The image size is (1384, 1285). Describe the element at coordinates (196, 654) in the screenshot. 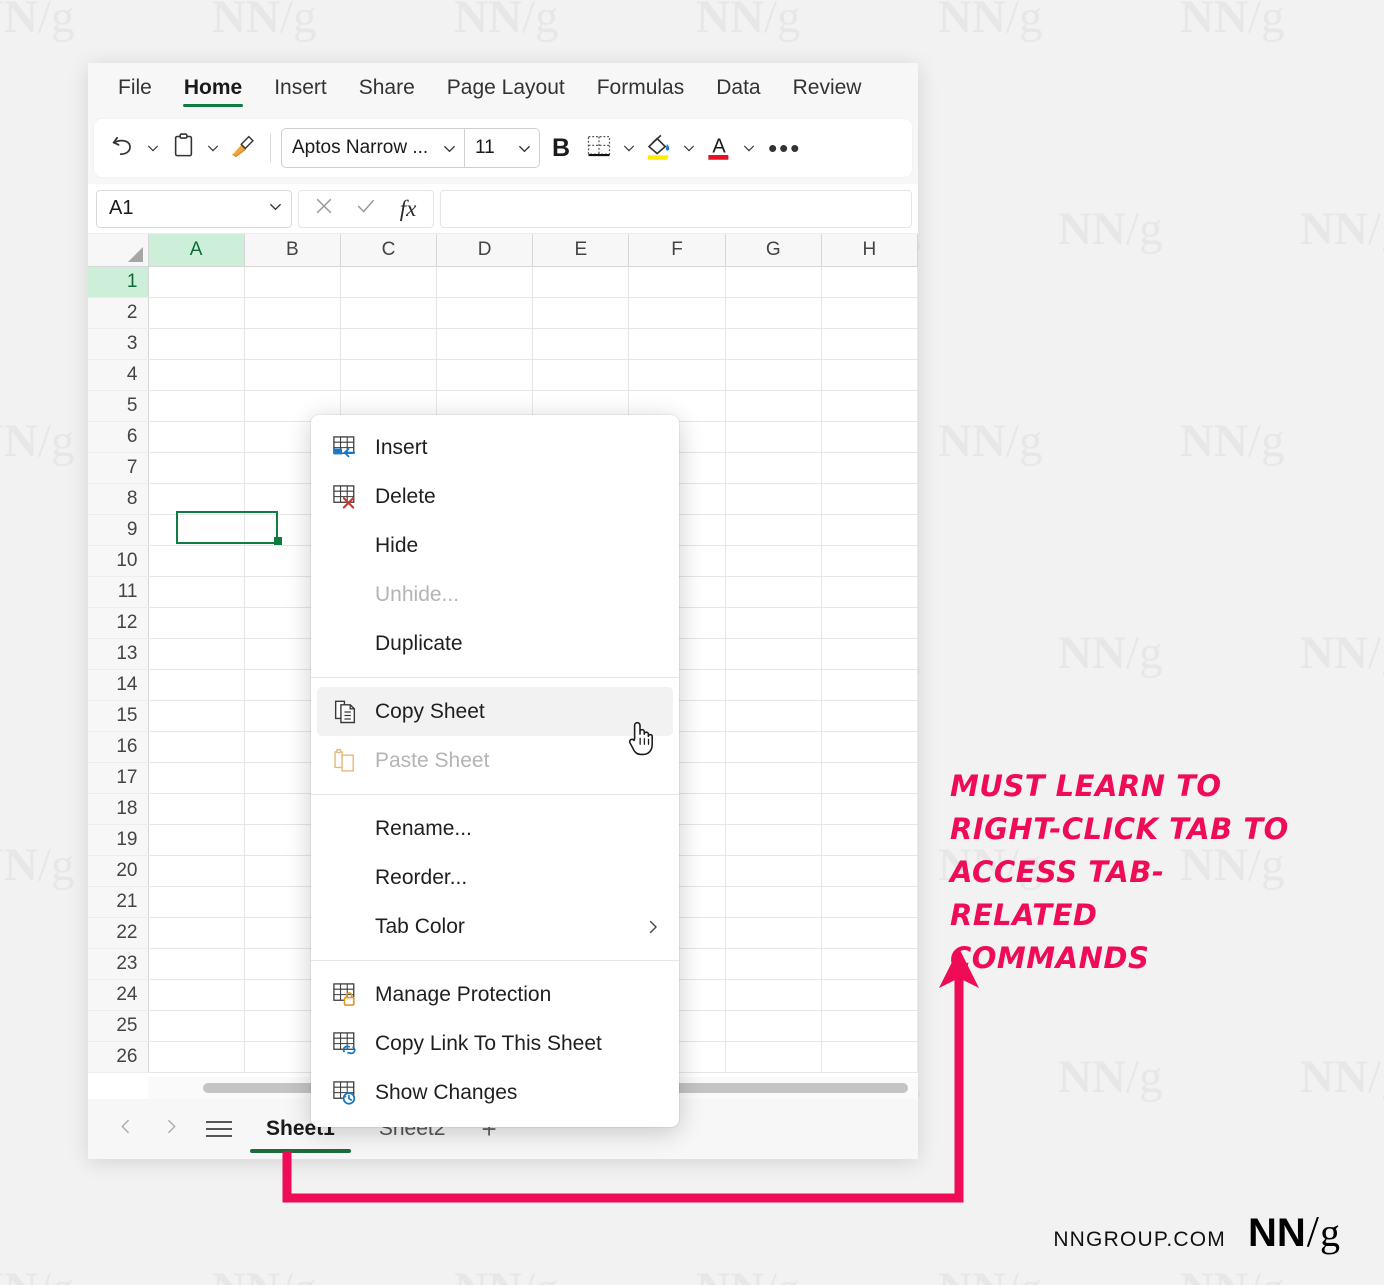

I see `cell-A13` at that location.